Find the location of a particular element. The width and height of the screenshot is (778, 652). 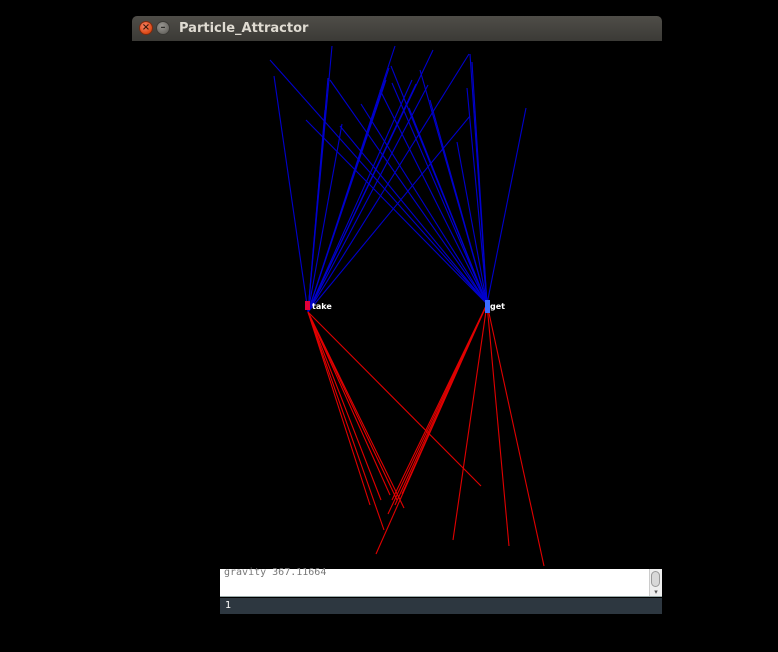

blue-particle-lines is located at coordinates (398, 179).